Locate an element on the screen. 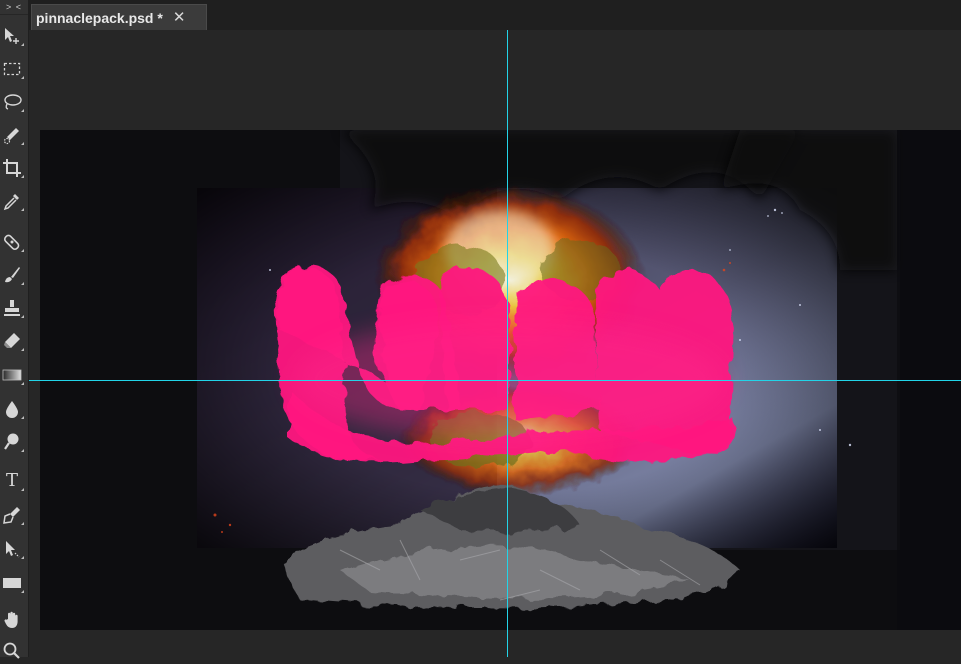 The width and height of the screenshot is (961, 664). move-icon is located at coordinates (12, 36).